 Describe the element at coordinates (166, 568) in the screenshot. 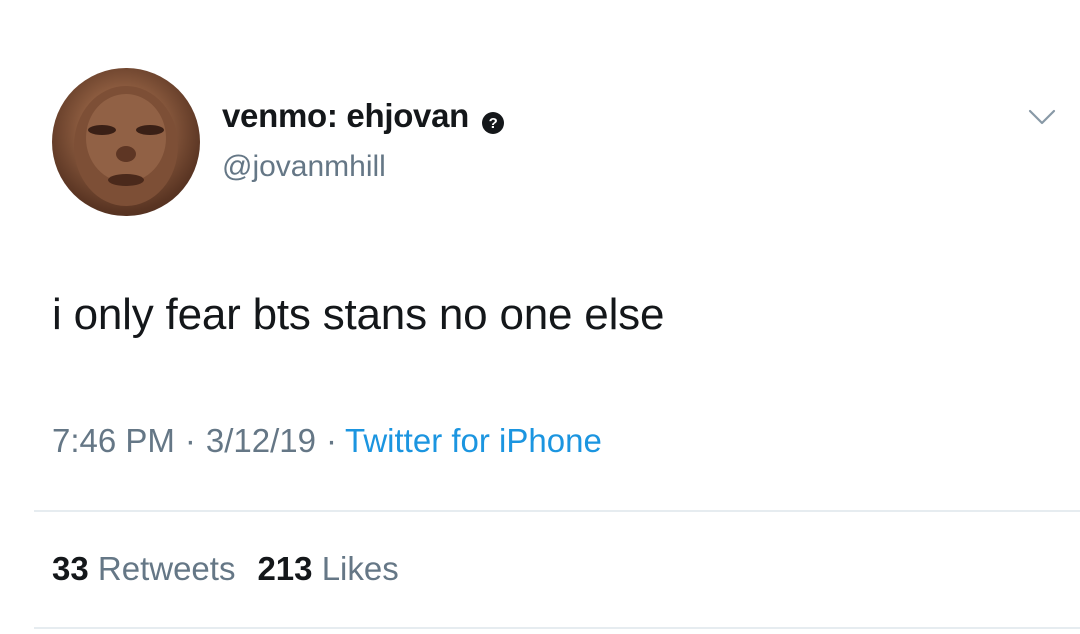

I see `retweets-label: Retweets` at that location.